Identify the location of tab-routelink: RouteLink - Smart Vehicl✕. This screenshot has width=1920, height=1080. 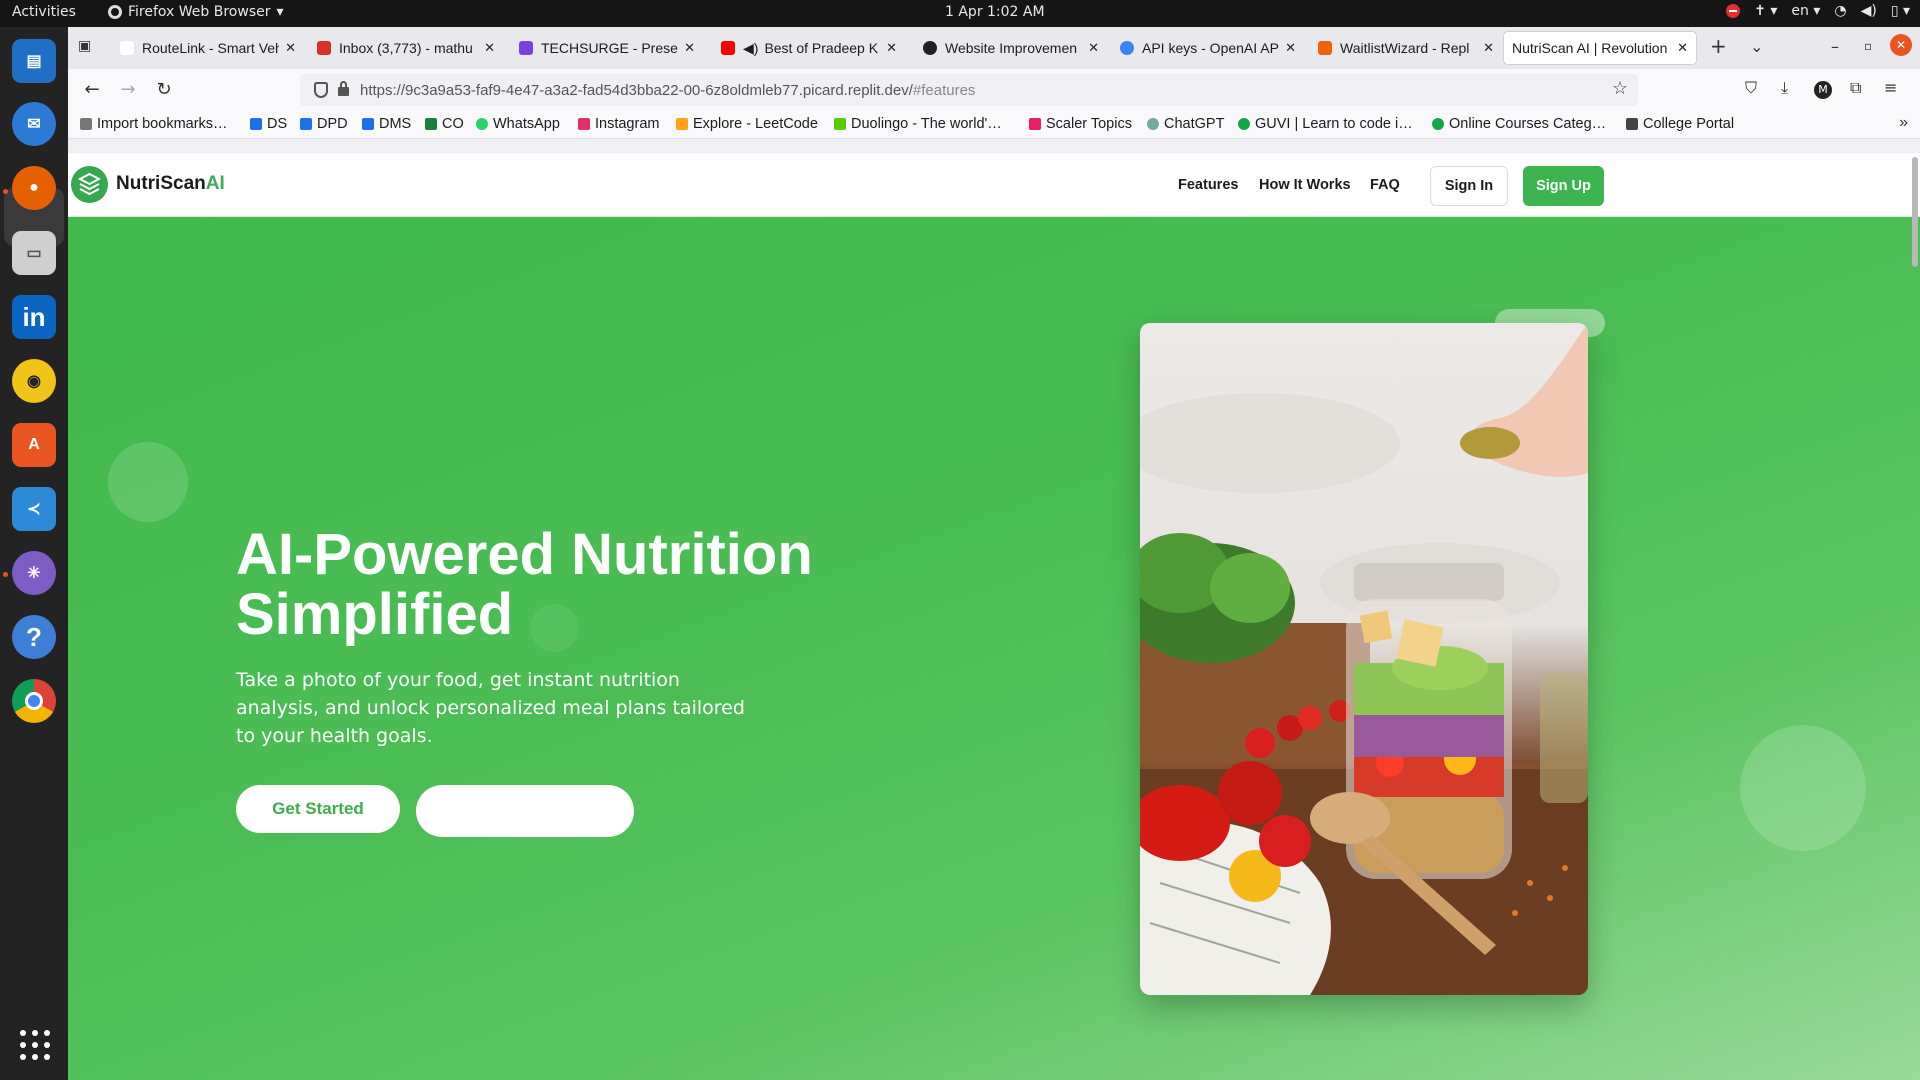
(208, 48).